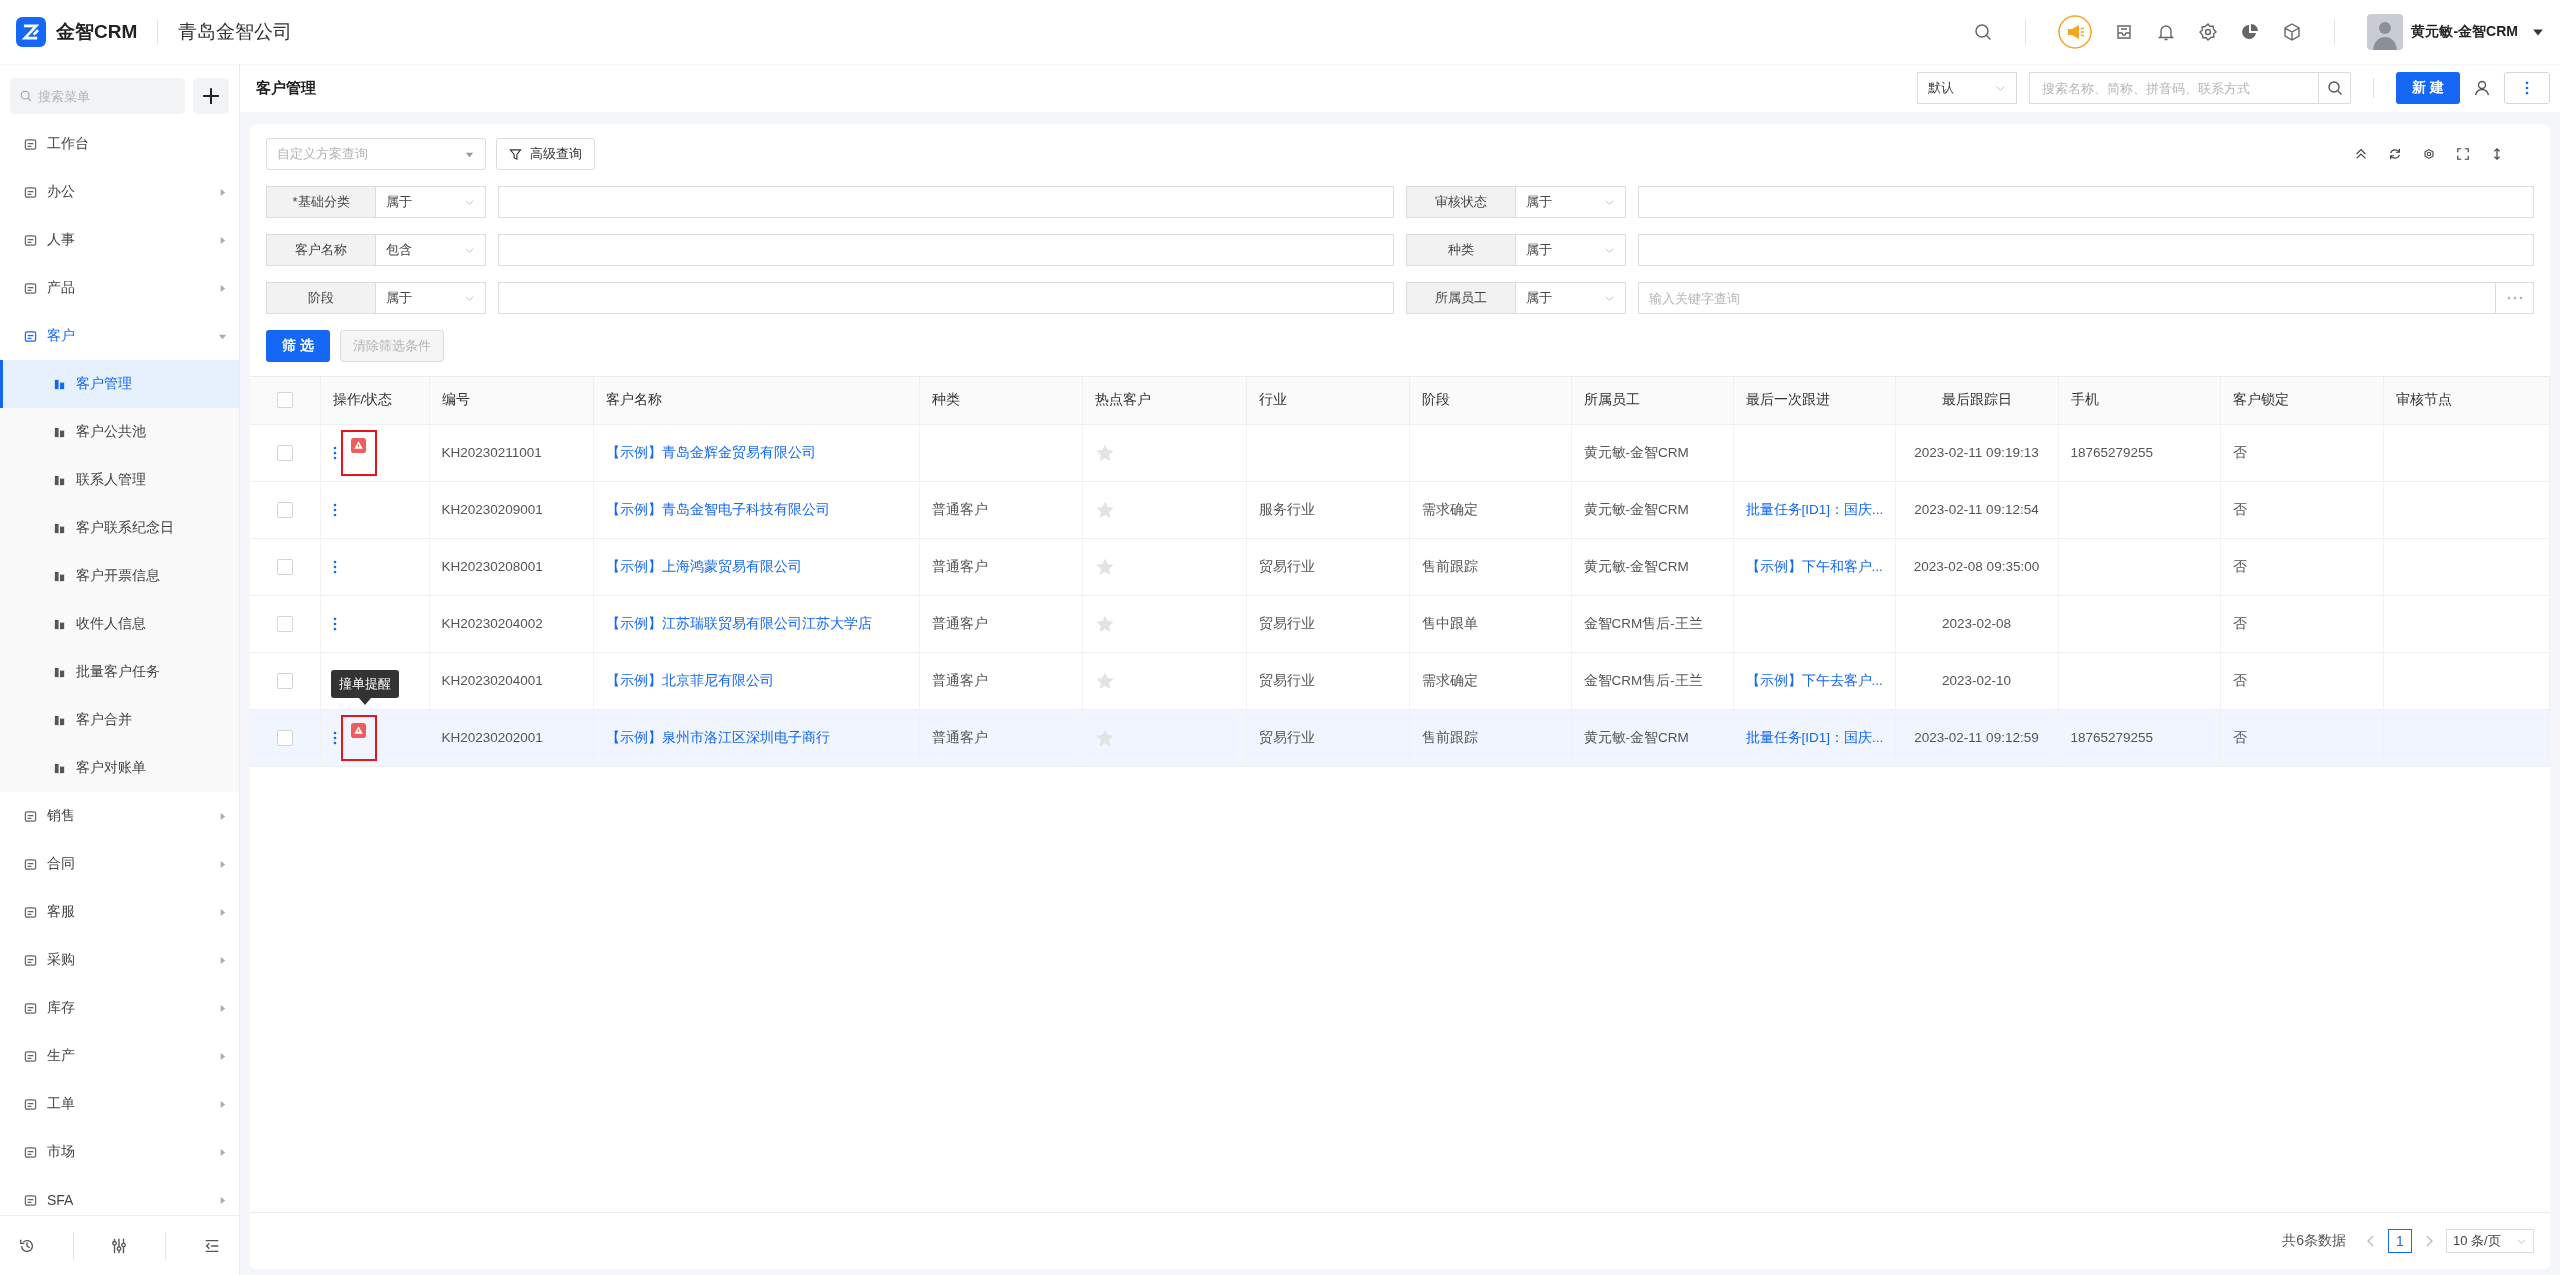  I want to click on user-name: 黄元敏-金智CRM, so click(2464, 32).